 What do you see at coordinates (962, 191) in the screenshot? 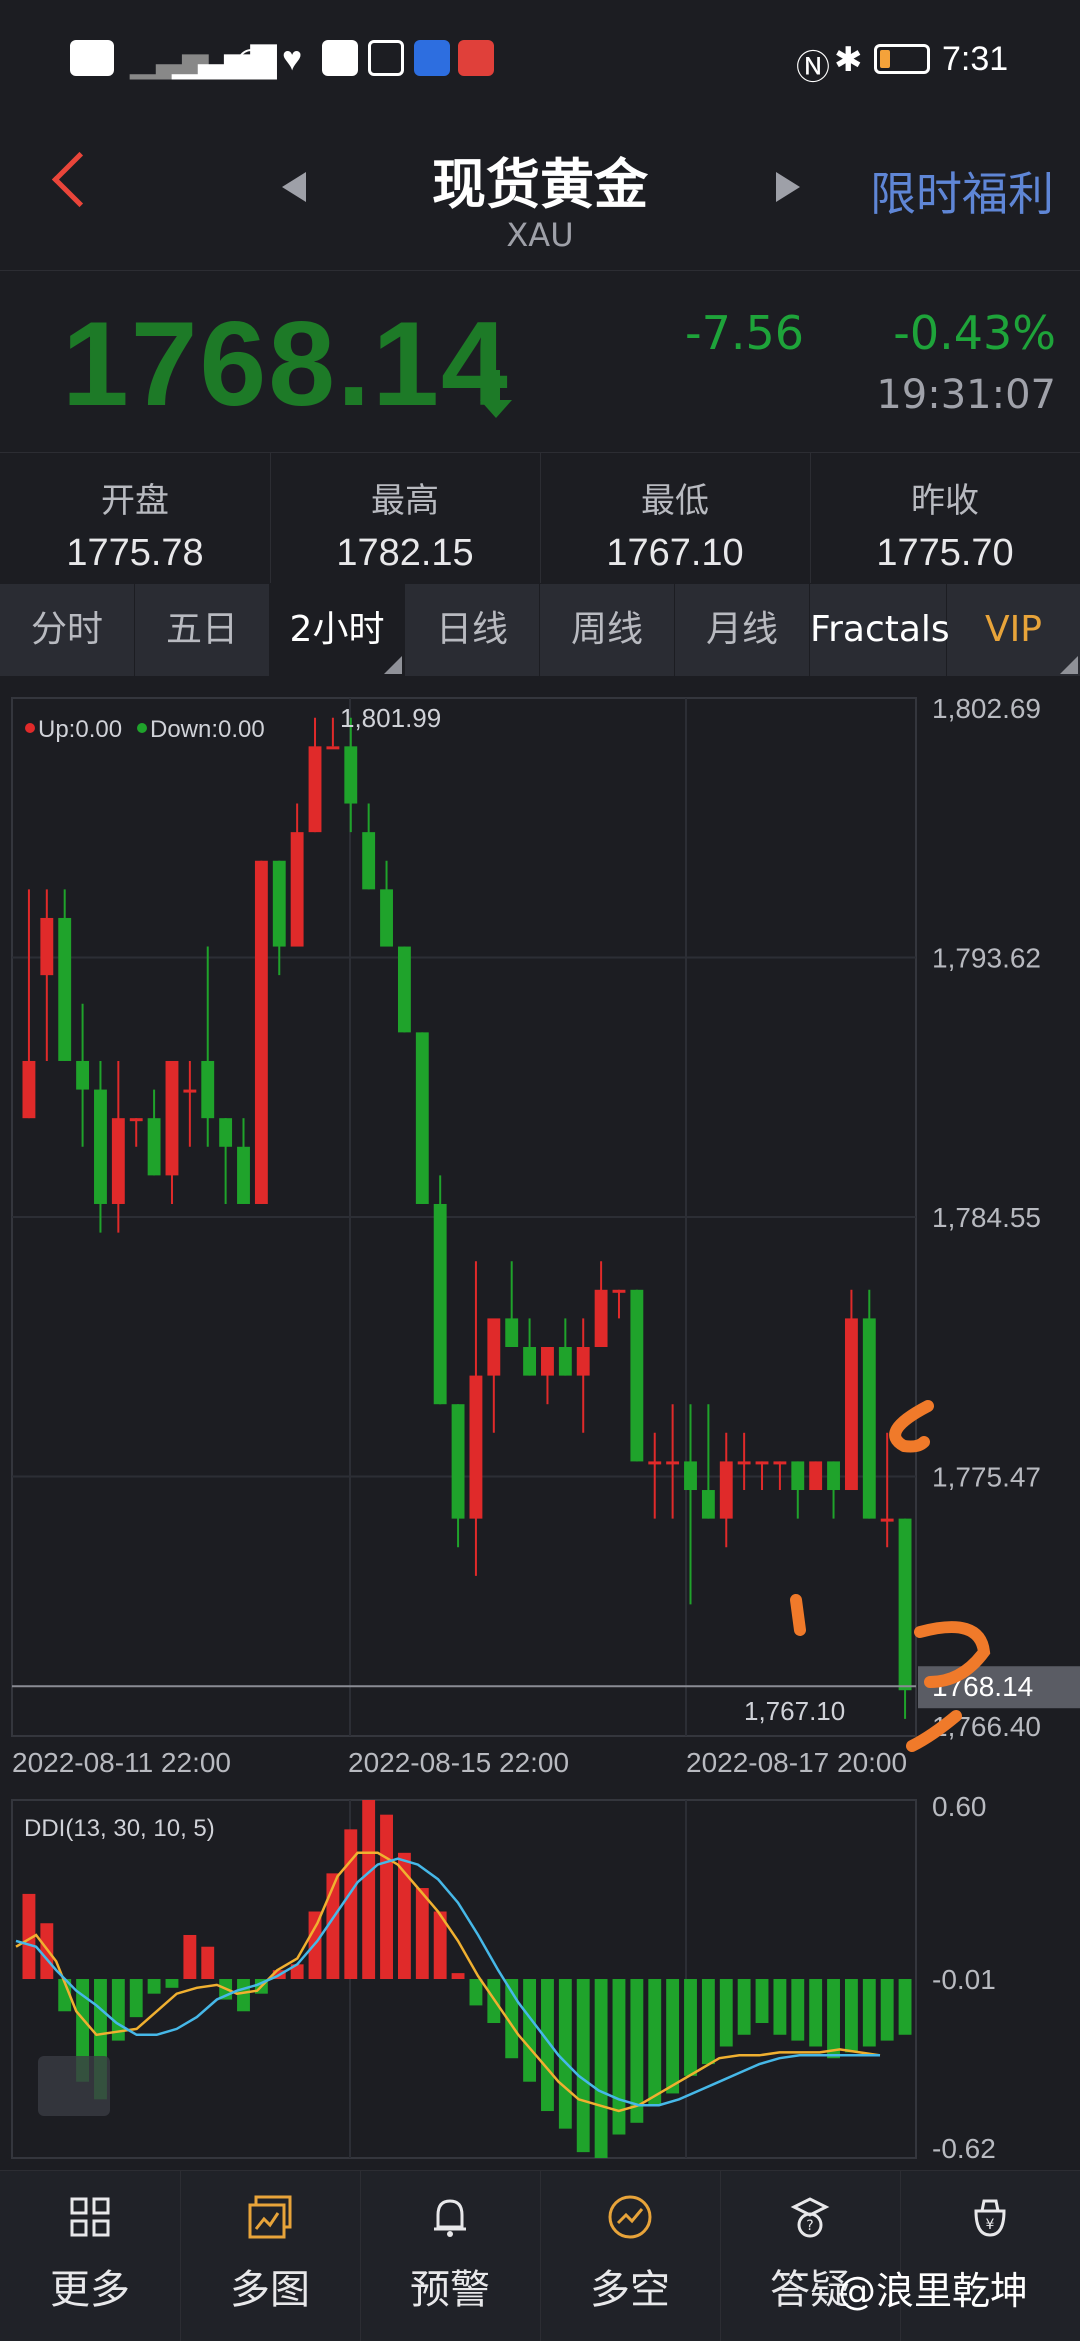
I see `promo-link: 限时福利` at bounding box center [962, 191].